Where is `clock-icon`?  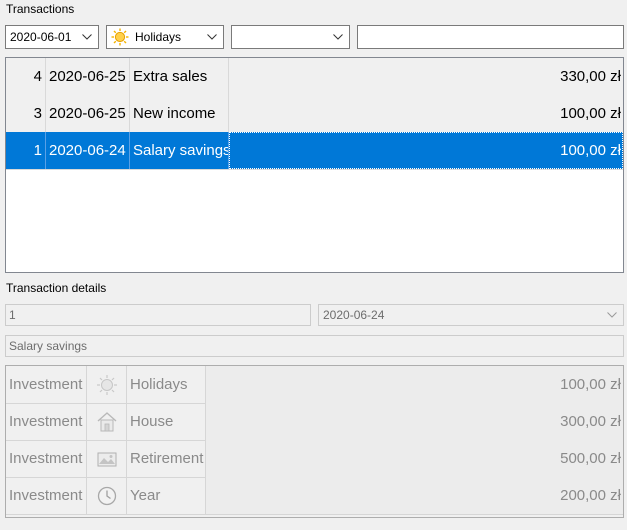
clock-icon is located at coordinates (107, 495).